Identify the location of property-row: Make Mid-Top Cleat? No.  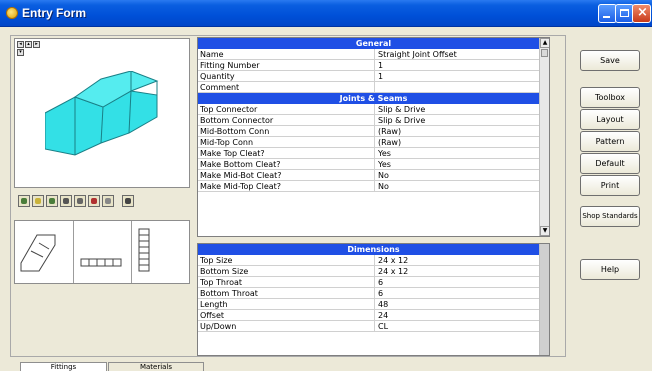
(373, 186).